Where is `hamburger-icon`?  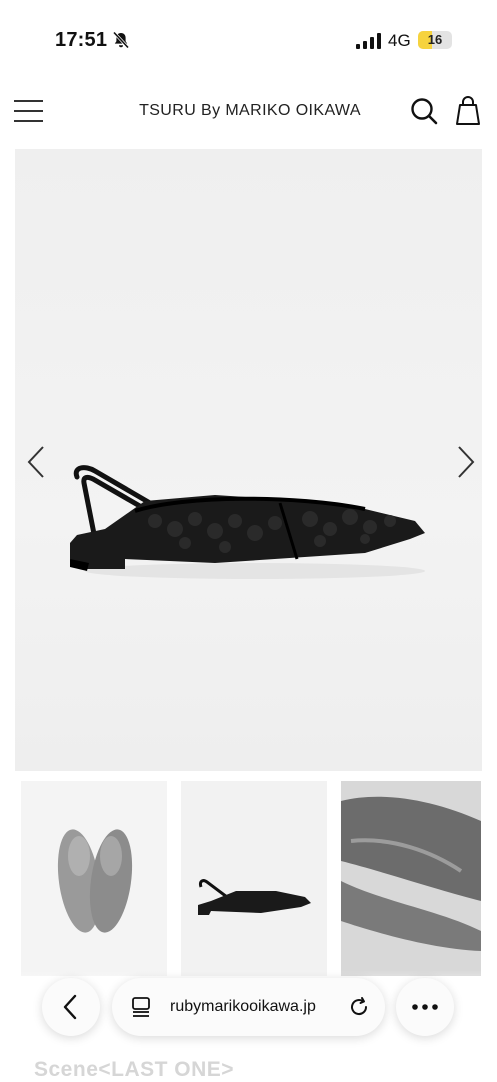
hamburger-icon is located at coordinates (29, 111).